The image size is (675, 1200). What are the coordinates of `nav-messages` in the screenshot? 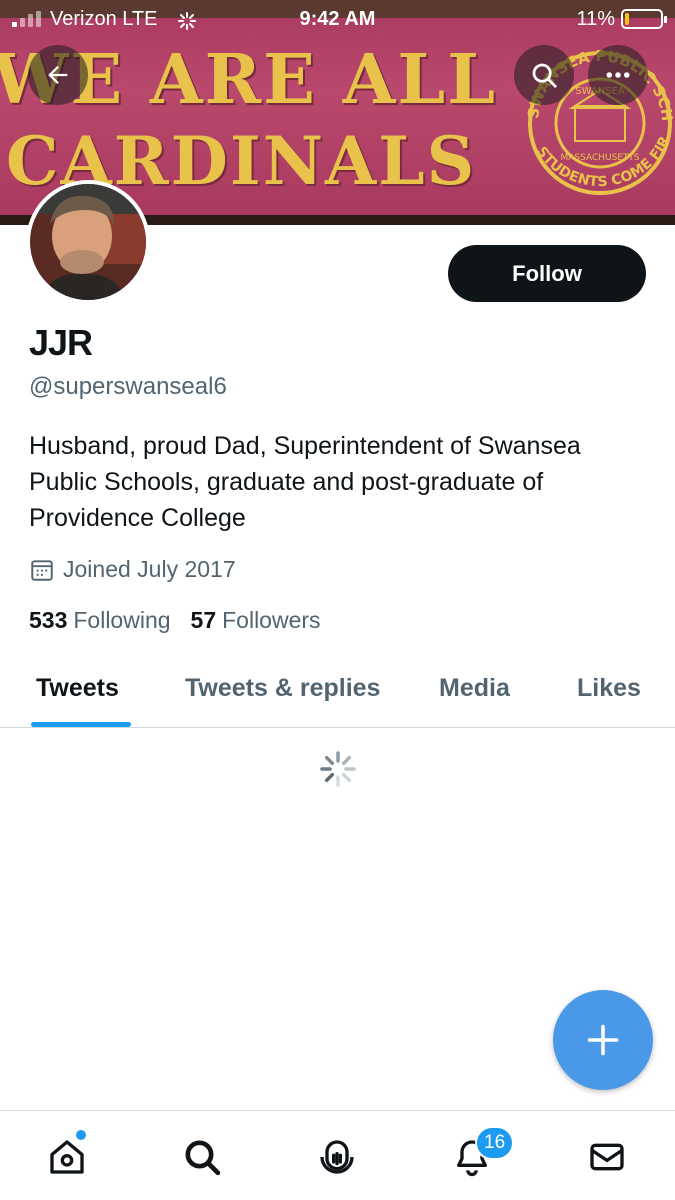 It's located at (607, 1157).